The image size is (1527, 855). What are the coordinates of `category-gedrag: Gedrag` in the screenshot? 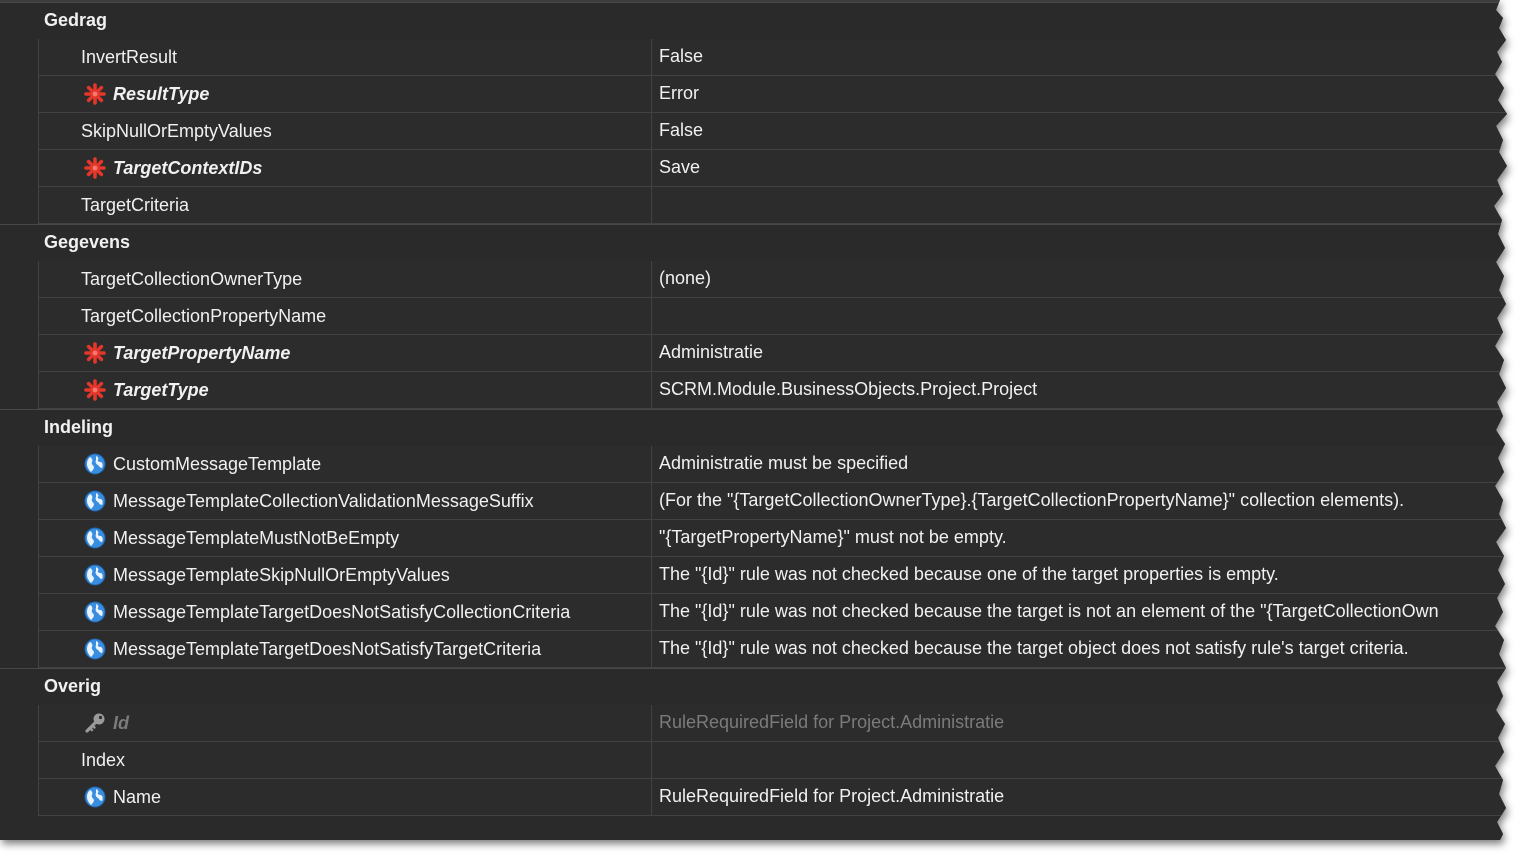 It's located at (753, 20).